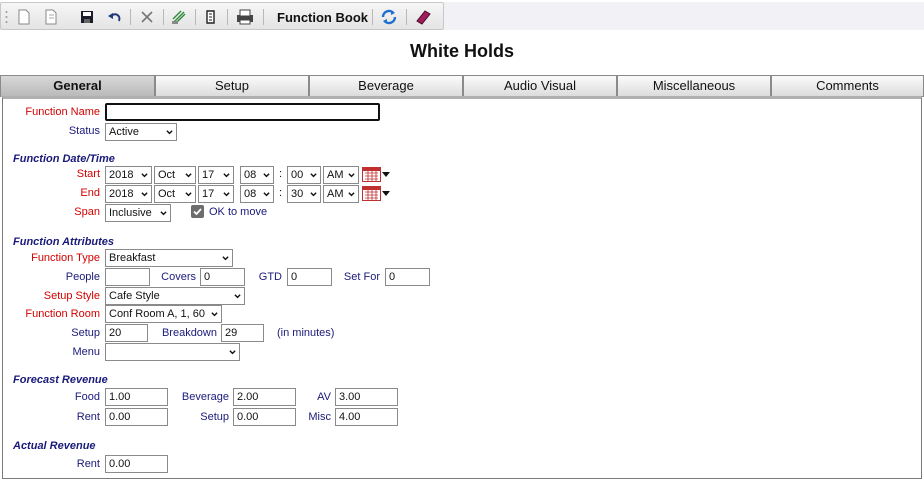 This screenshot has height=481, width=924. Describe the element at coordinates (136, 417) in the screenshot. I see `rent-input: 0.00` at that location.